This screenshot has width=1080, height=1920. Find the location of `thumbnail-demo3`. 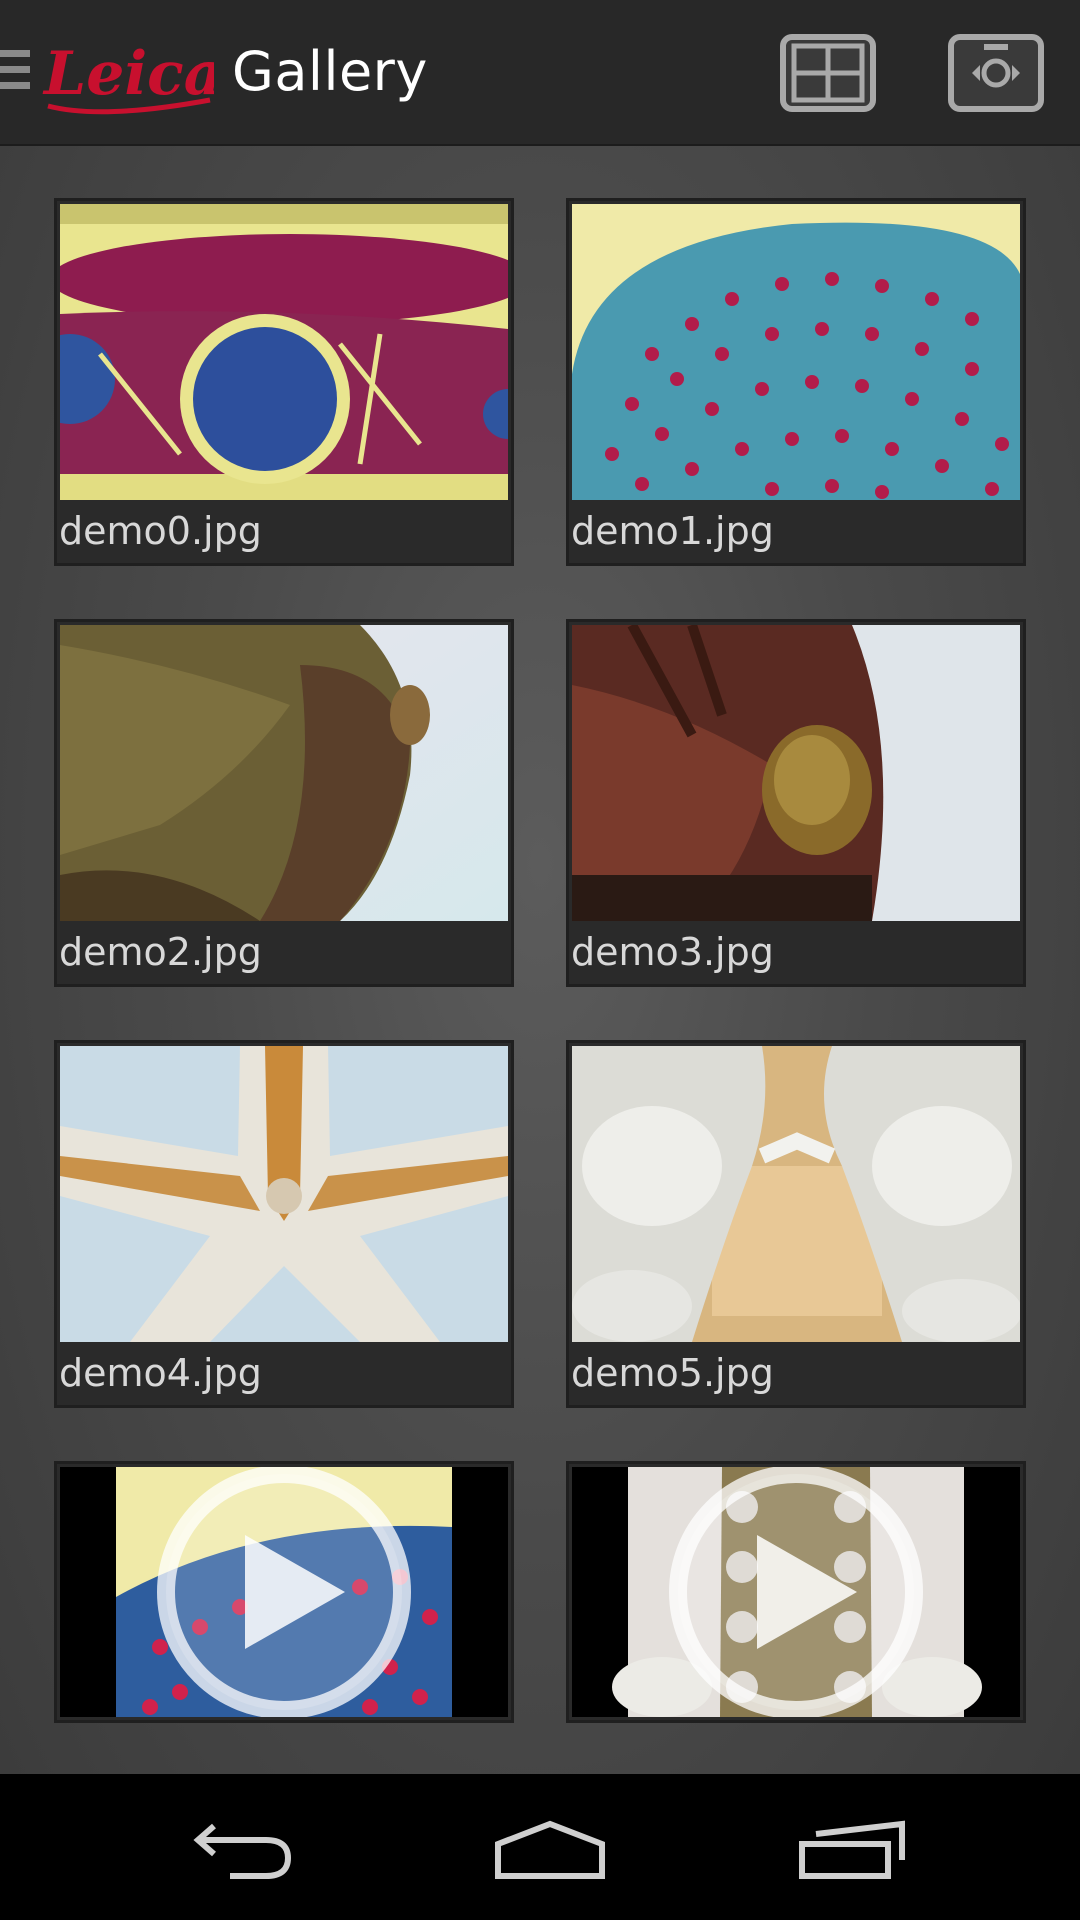

thumbnail-demo3 is located at coordinates (796, 773).